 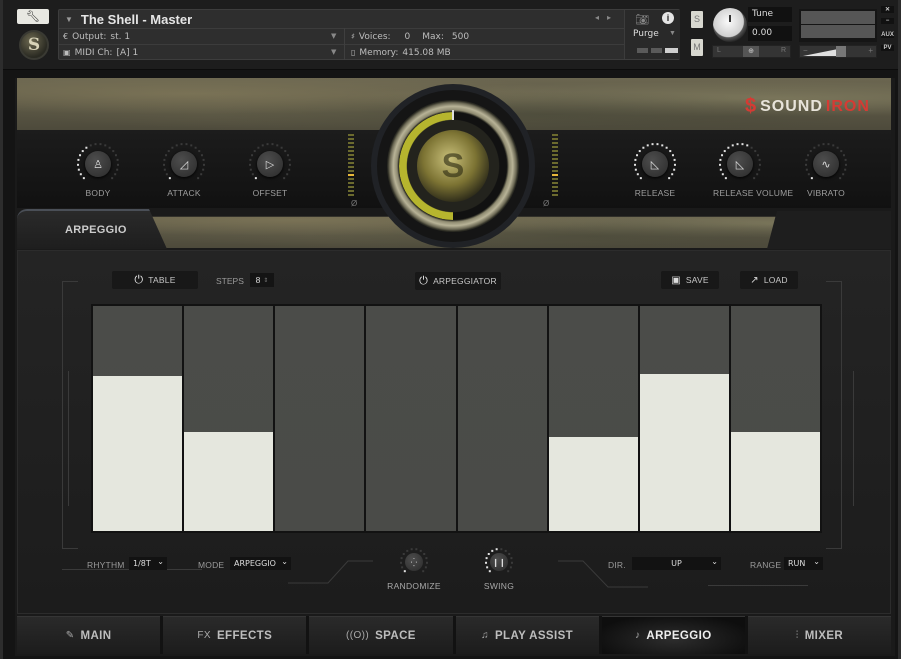 What do you see at coordinates (333, 36) in the screenshot?
I see `output-dropdown-arrow: ▼` at bounding box center [333, 36].